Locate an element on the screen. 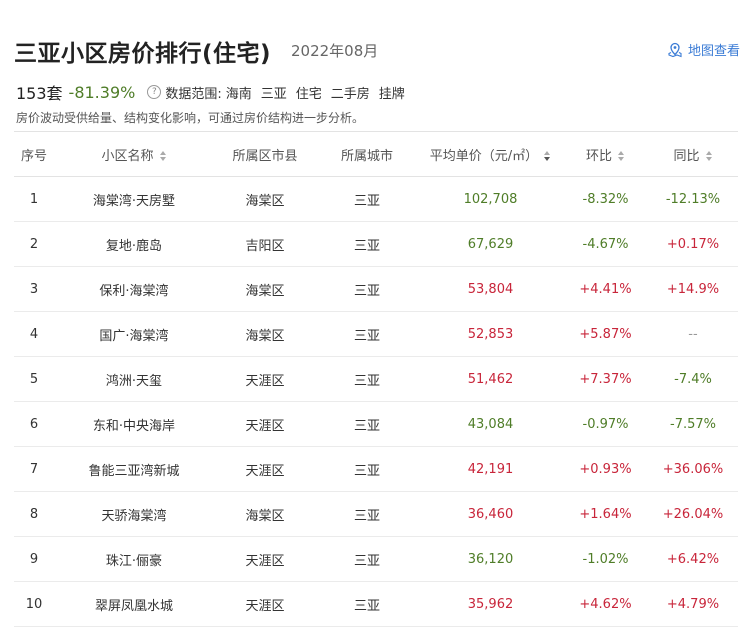  cell-mom-change: +5.87% is located at coordinates (605, 334).